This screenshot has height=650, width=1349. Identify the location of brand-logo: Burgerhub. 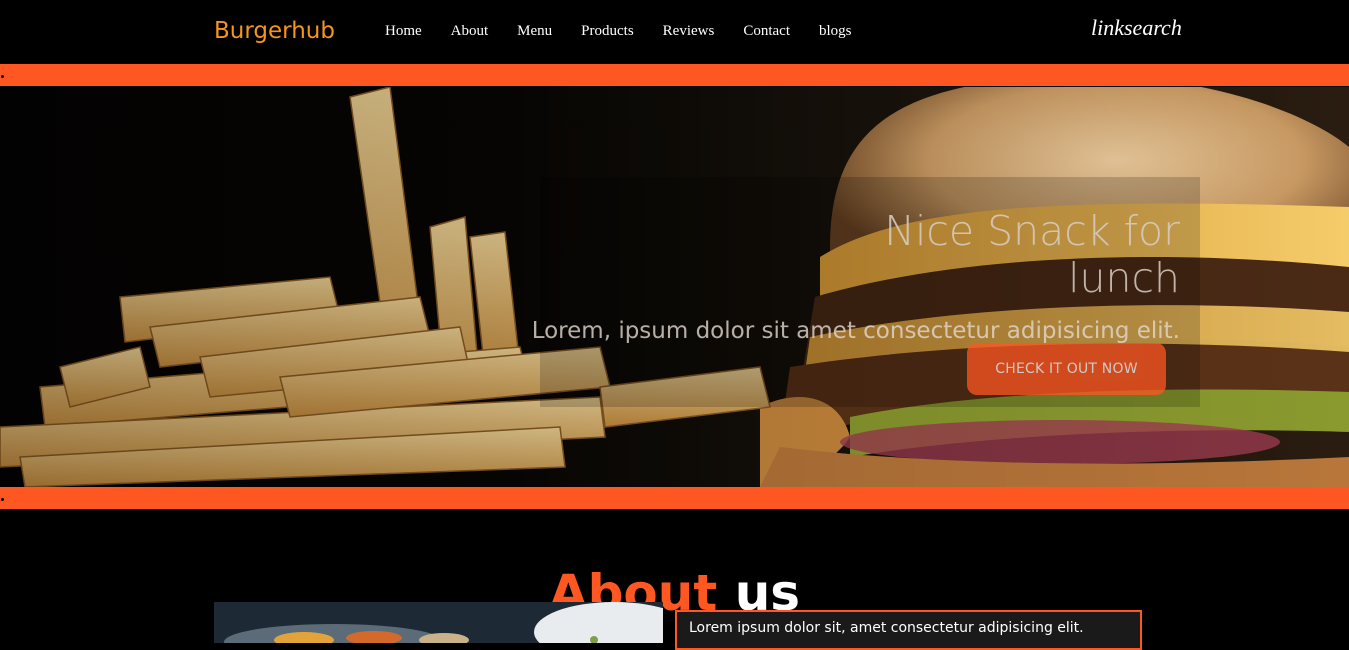
(274, 31).